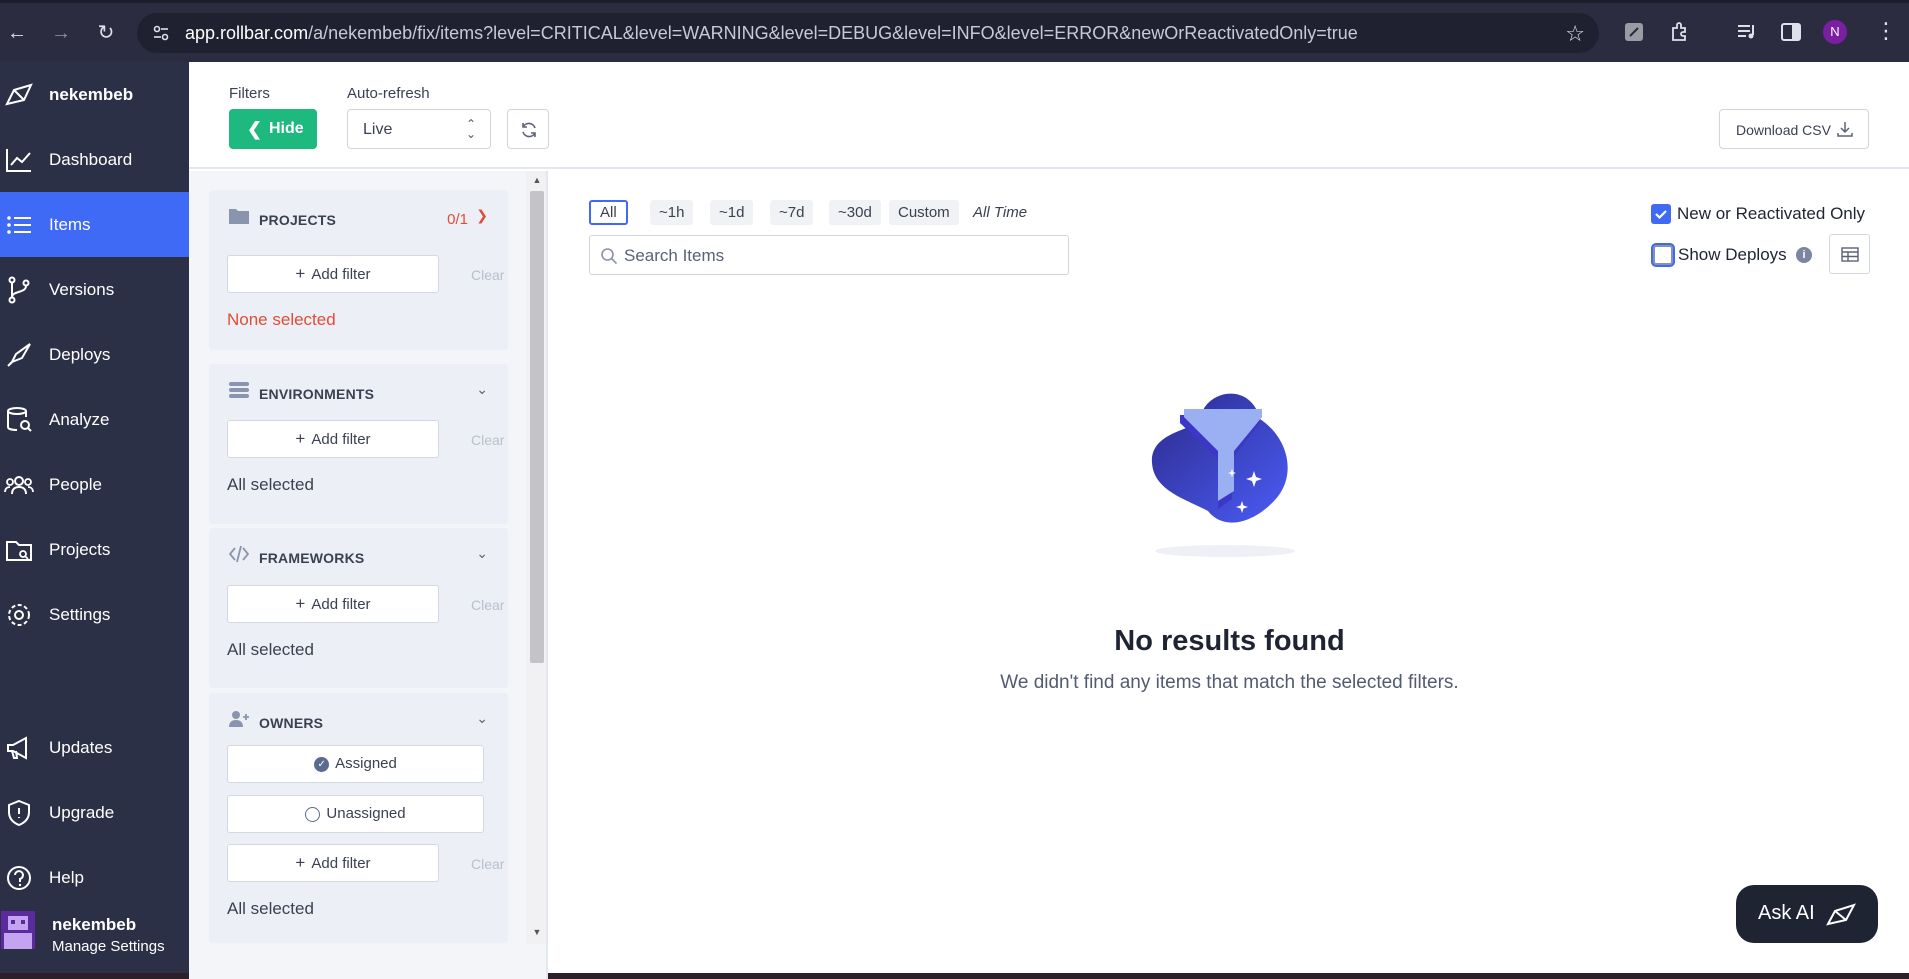 This screenshot has height=979, width=1909. What do you see at coordinates (1661, 214) in the screenshot?
I see `new-or-reactivated-checkbox` at bounding box center [1661, 214].